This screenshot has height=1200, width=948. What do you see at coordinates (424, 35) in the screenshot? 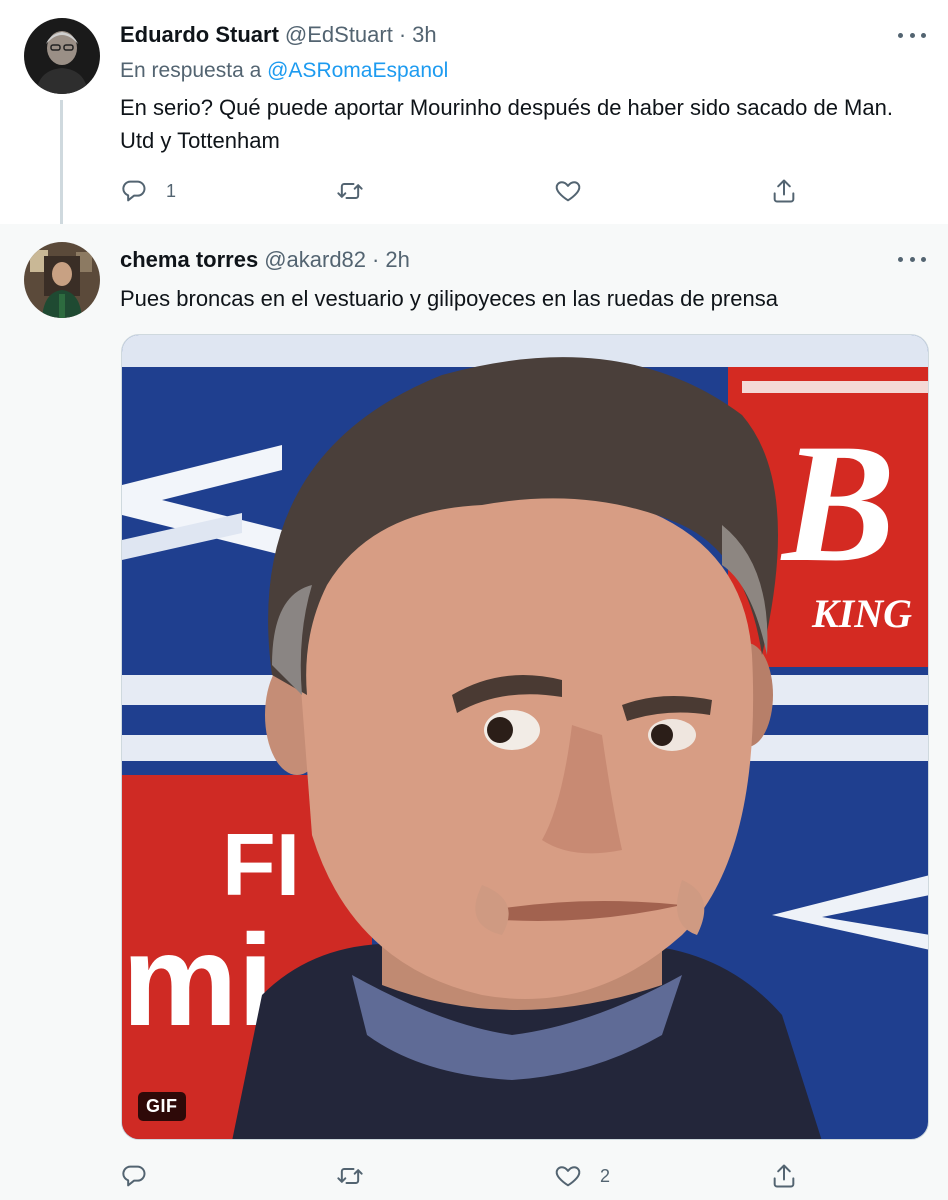
I see `timestamp: 3h` at bounding box center [424, 35].